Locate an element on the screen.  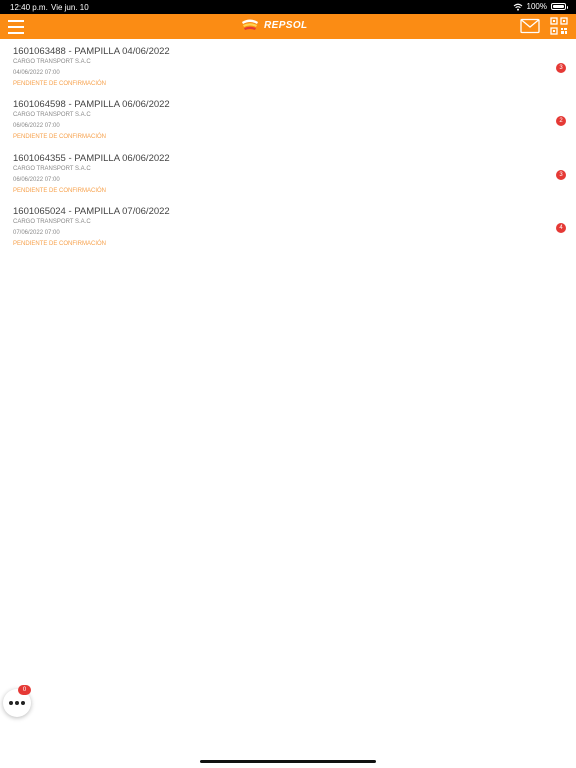
battery-percent: 100% is located at coordinates (536, 6).